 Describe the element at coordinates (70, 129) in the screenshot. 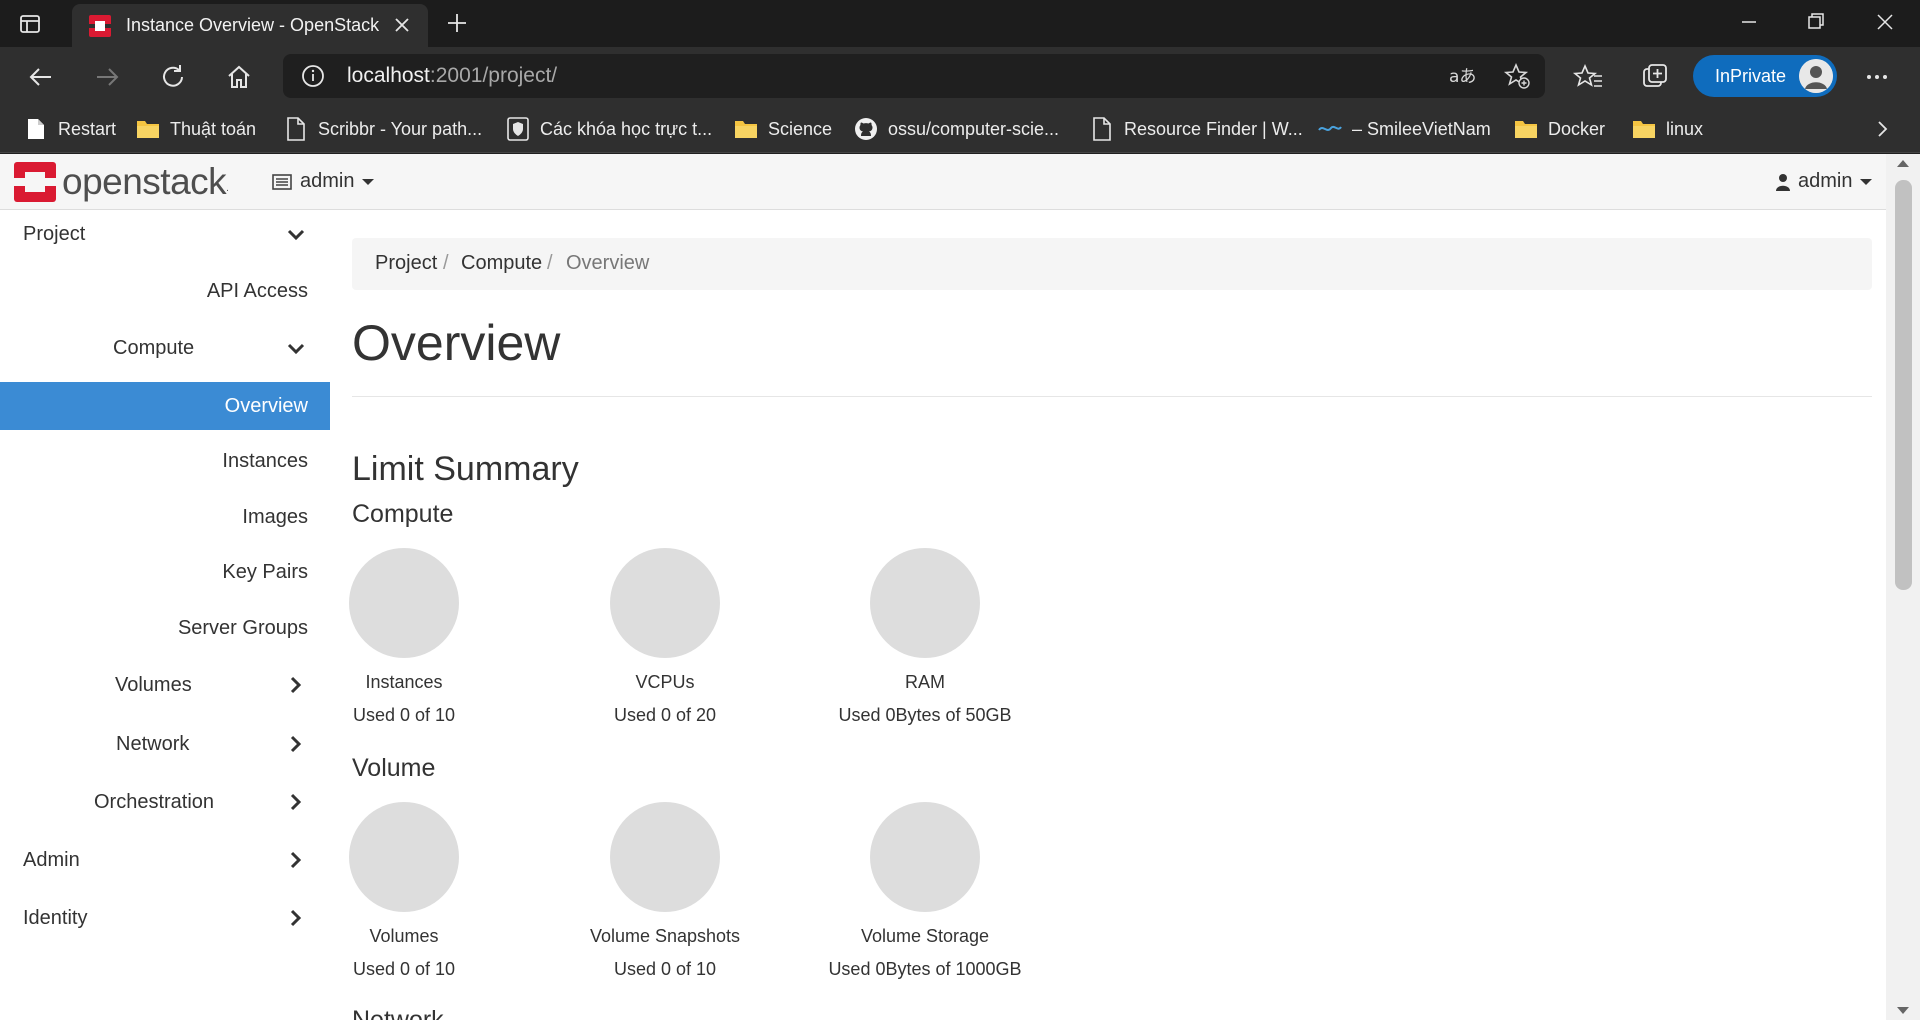

I see `bookmark-restart: Restart` at that location.